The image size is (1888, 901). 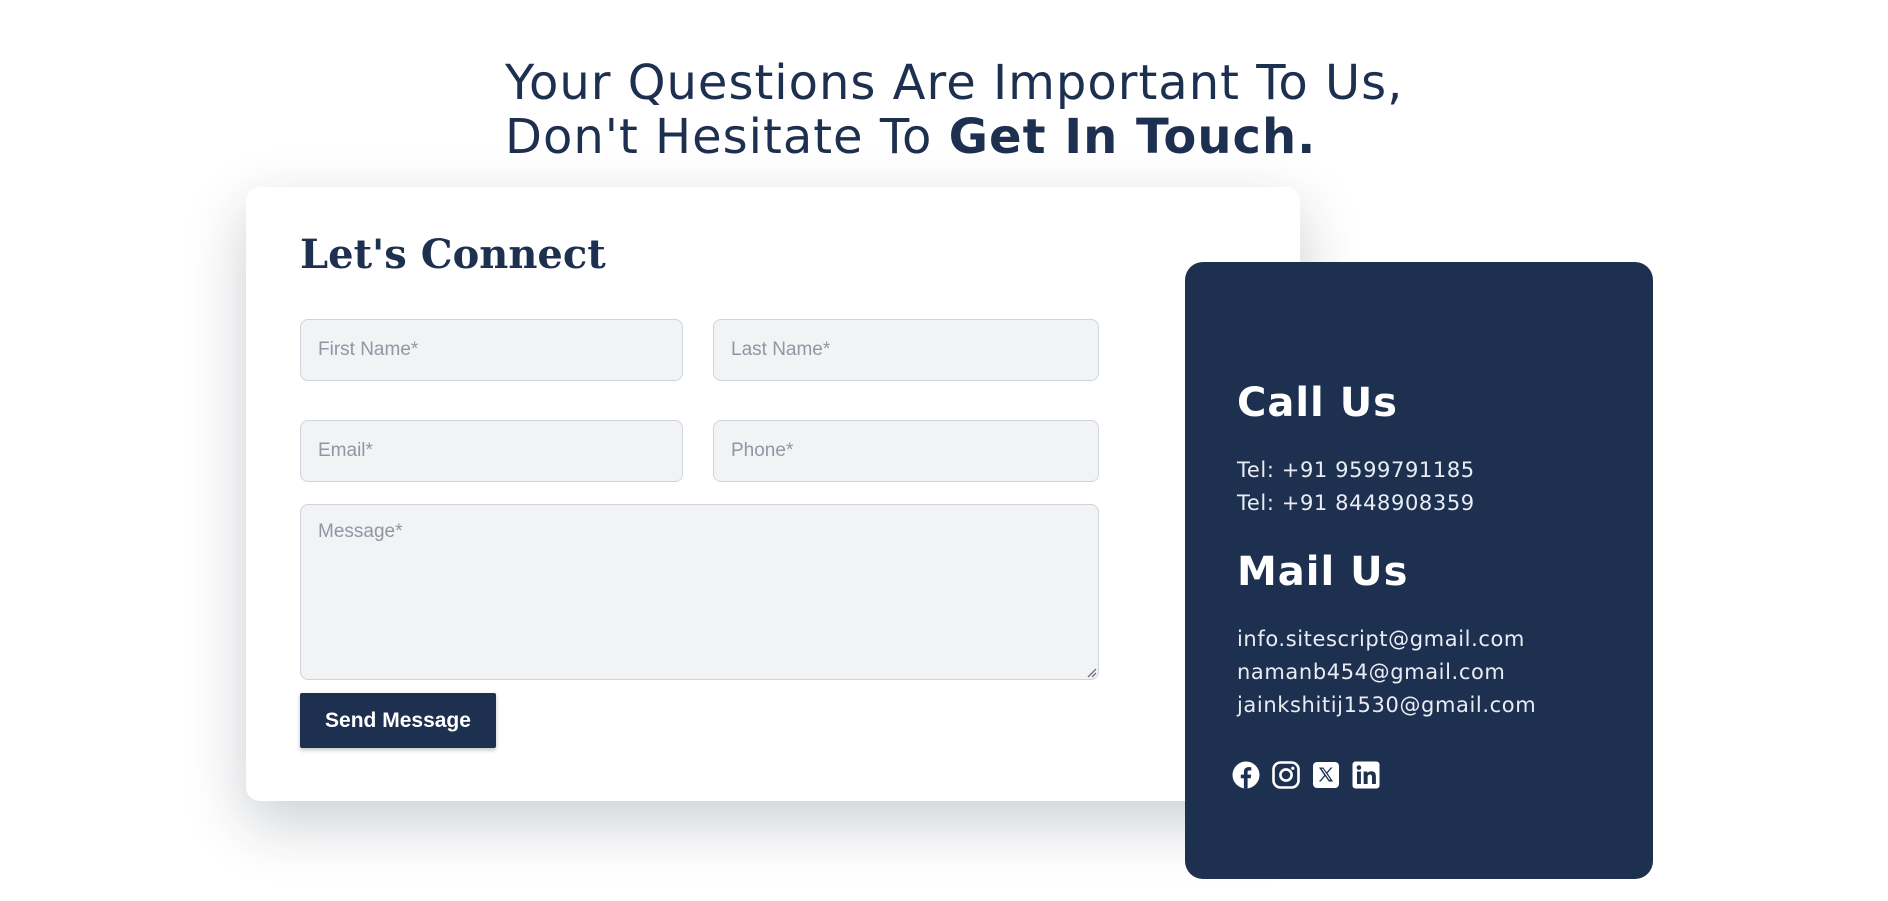 I want to click on facebook-link, so click(x=1246, y=775).